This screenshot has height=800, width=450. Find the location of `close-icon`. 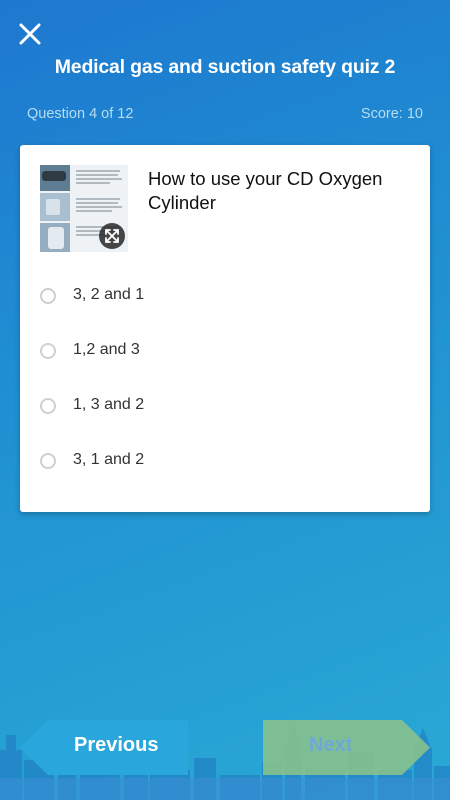

close-icon is located at coordinates (30, 34).